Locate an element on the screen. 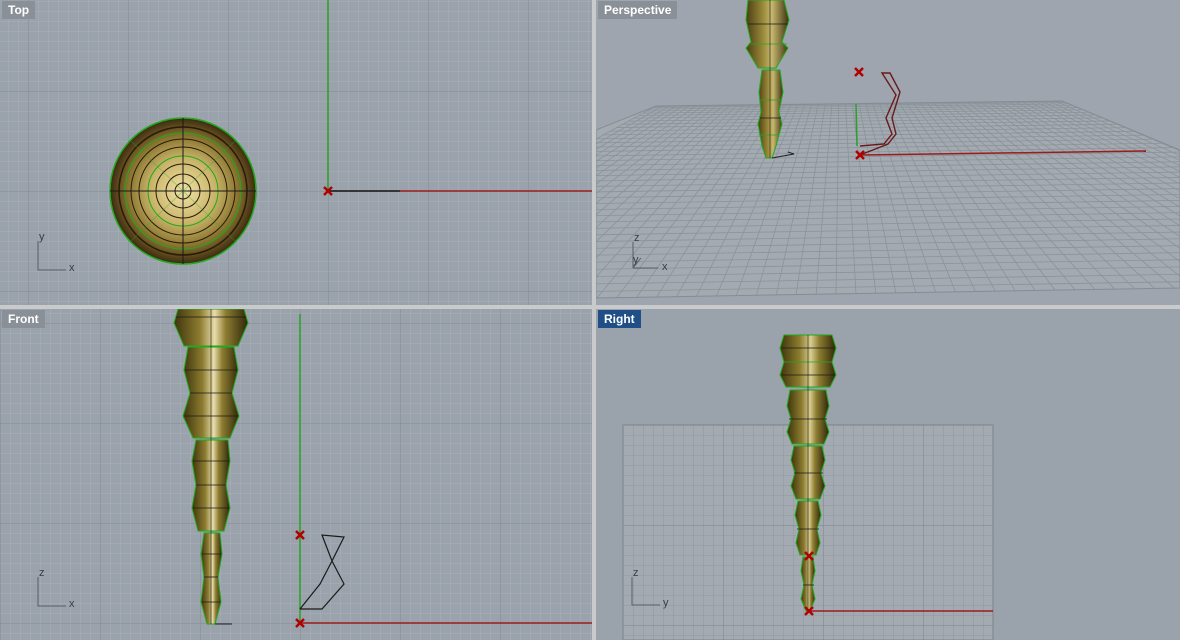 The width and height of the screenshot is (1180, 640). viewport-label-top: Top is located at coordinates (19, 10).